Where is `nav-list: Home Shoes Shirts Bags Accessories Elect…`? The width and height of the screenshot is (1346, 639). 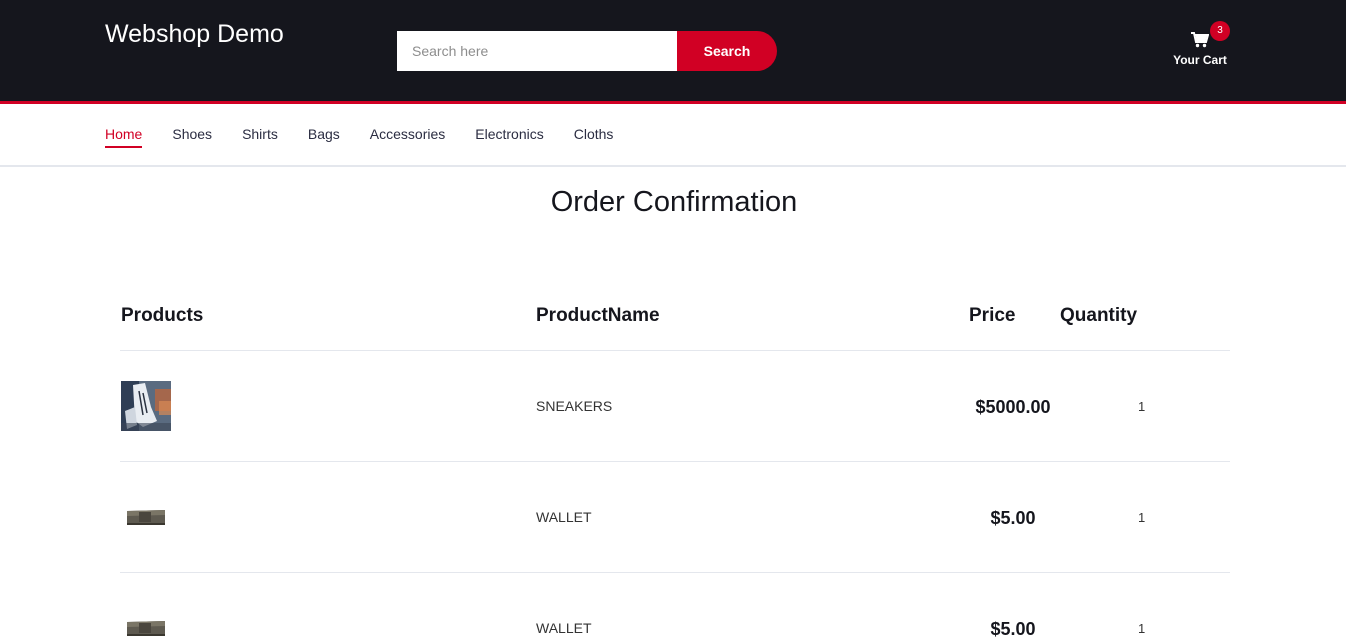 nav-list: Home Shoes Shirts Bags Accessories Elect… is located at coordinates (374, 137).